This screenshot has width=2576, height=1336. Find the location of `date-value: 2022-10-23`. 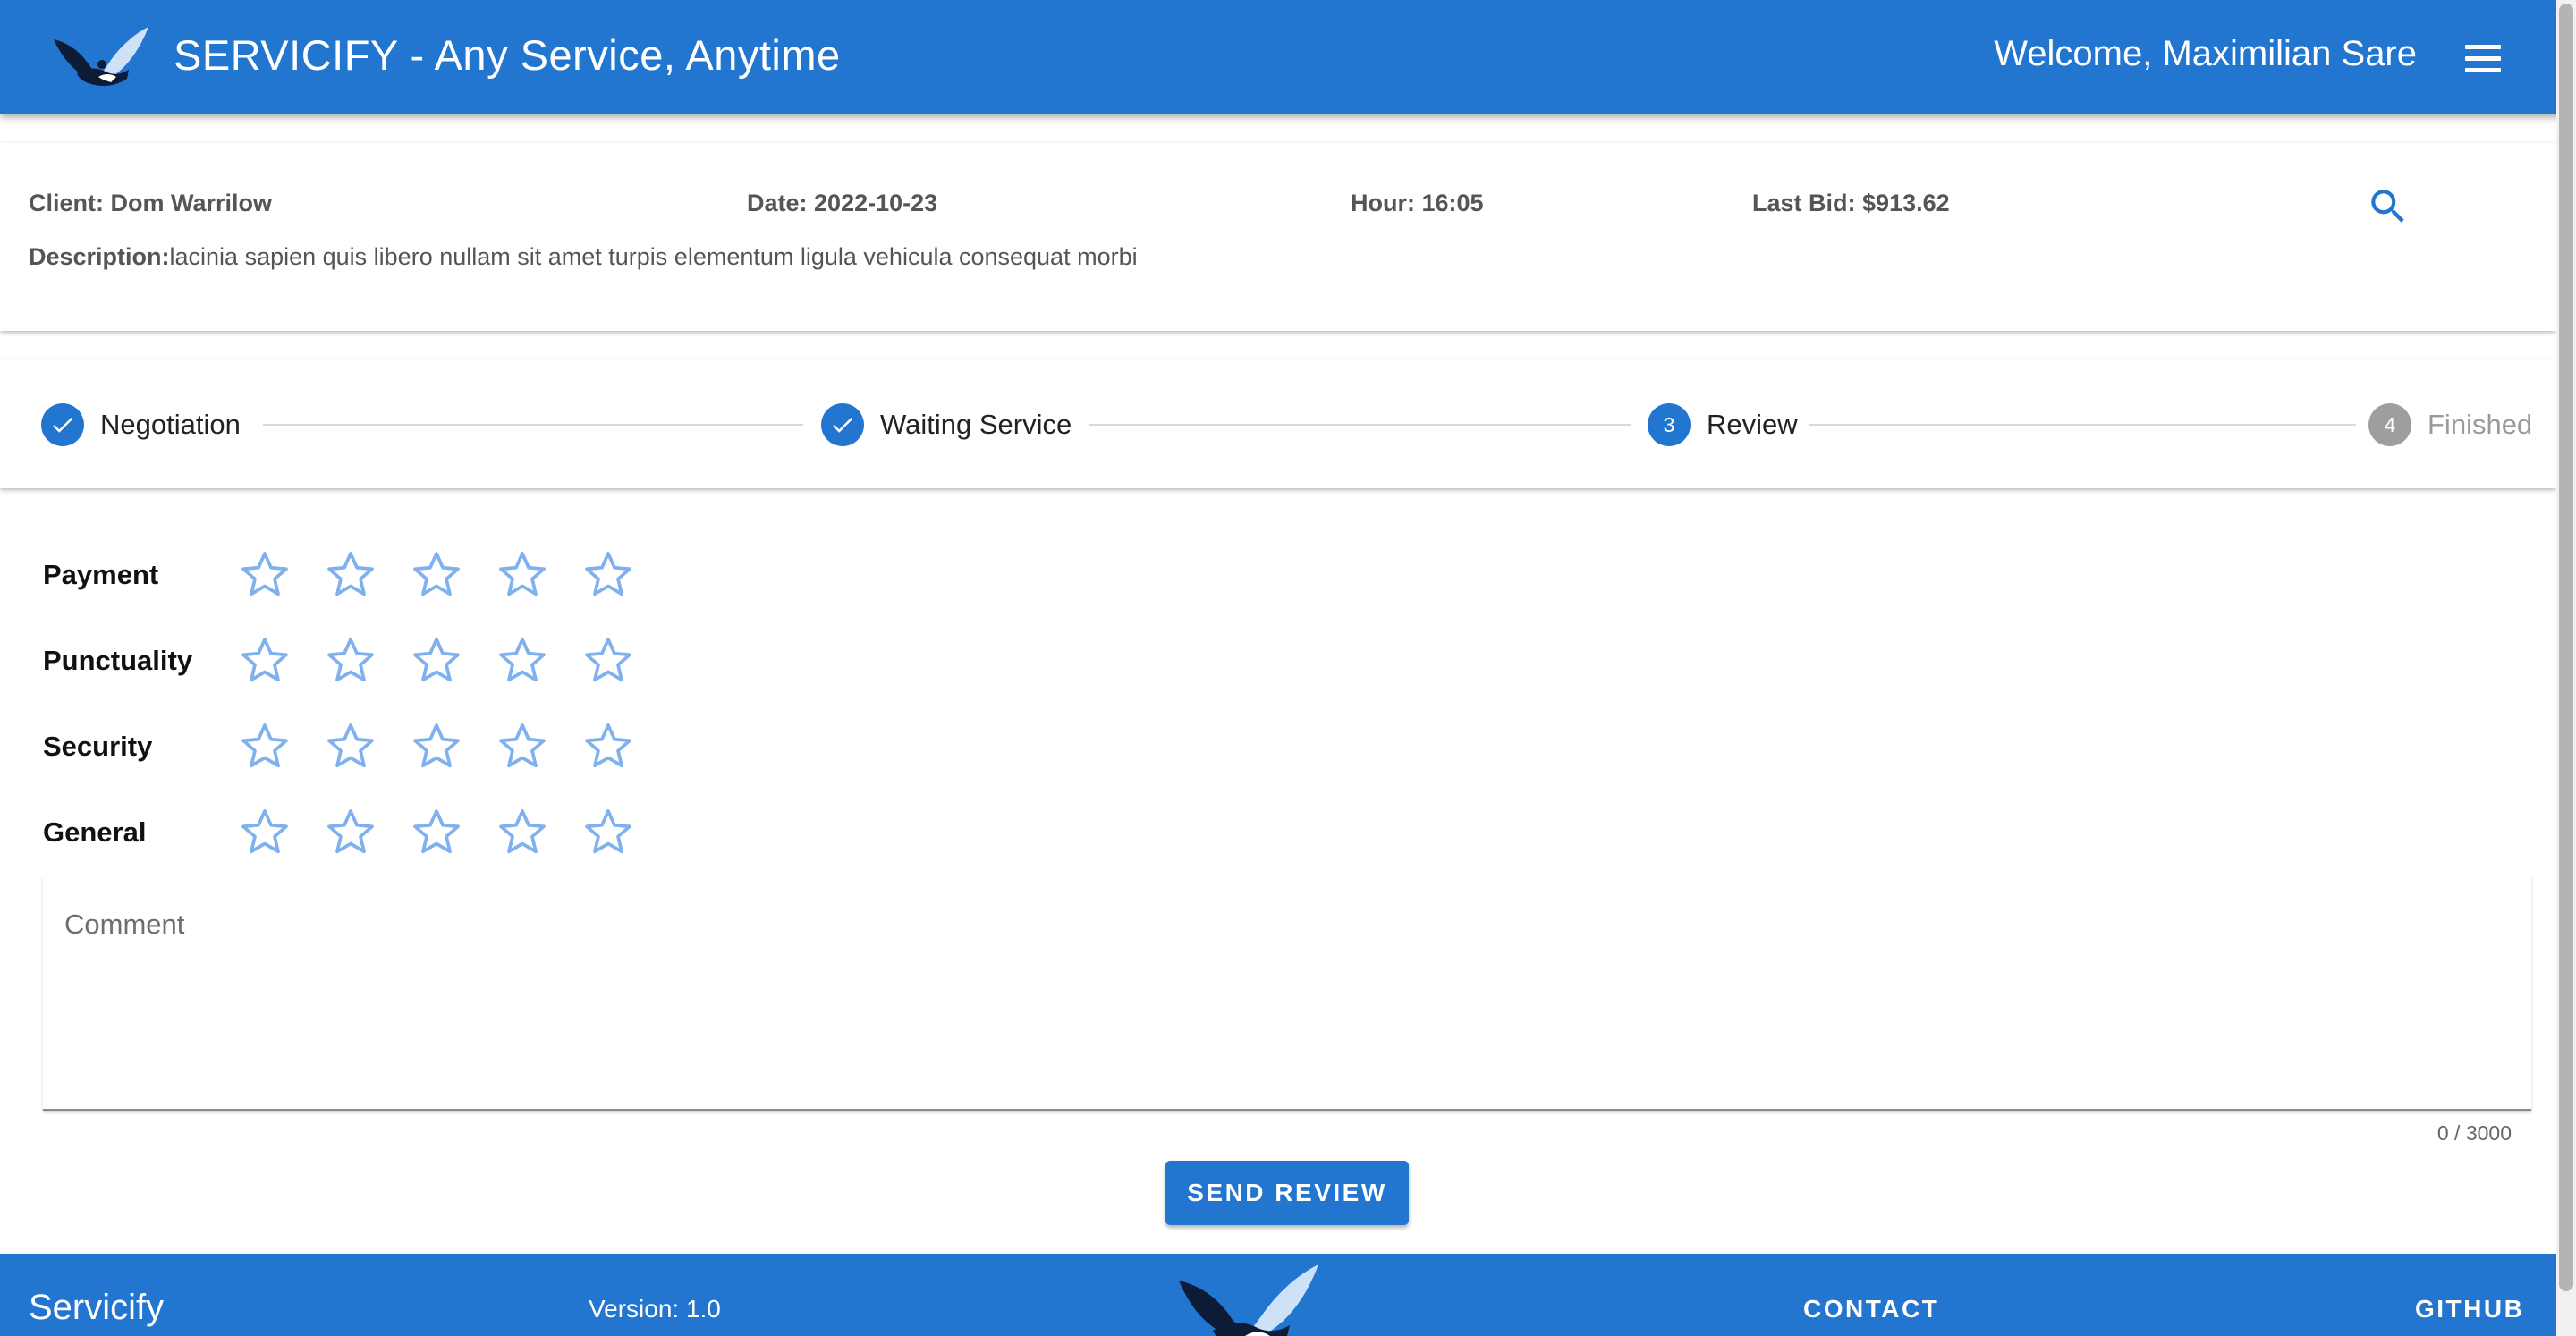

date-value: 2022-10-23 is located at coordinates (876, 203).